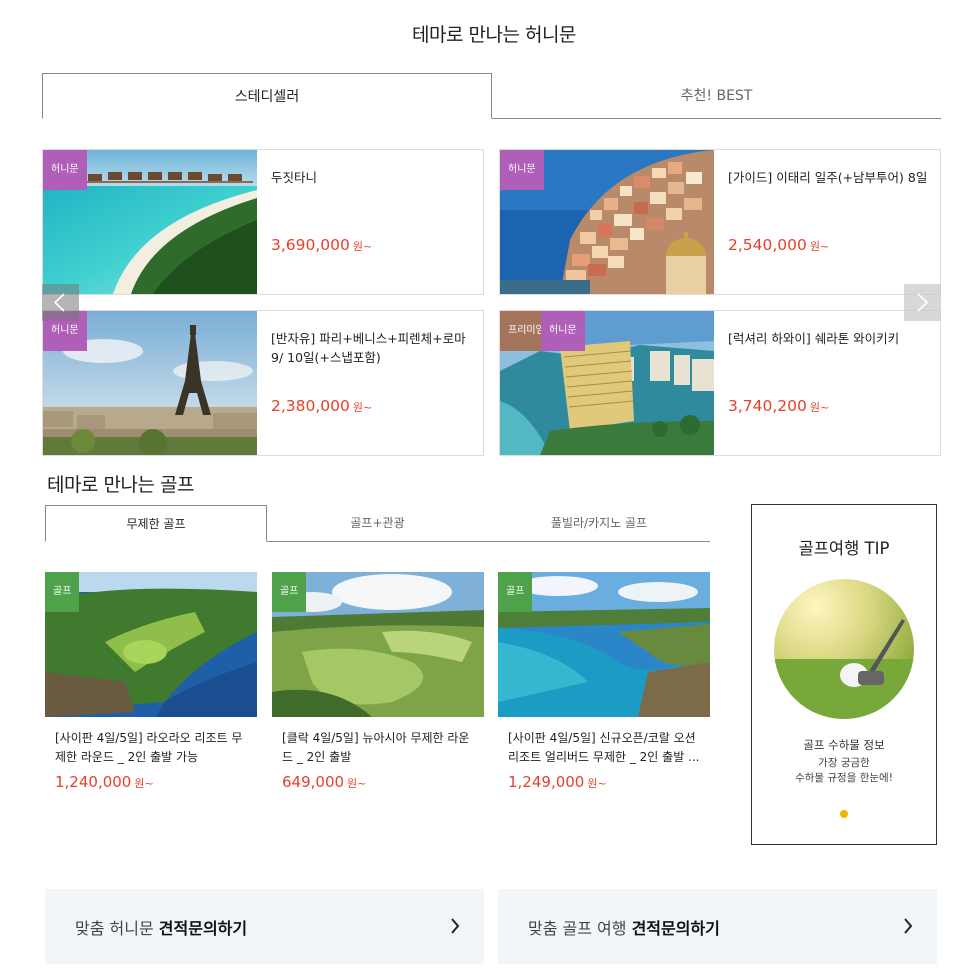  I want to click on golf-product-price: 649,000 원~, so click(324, 782).